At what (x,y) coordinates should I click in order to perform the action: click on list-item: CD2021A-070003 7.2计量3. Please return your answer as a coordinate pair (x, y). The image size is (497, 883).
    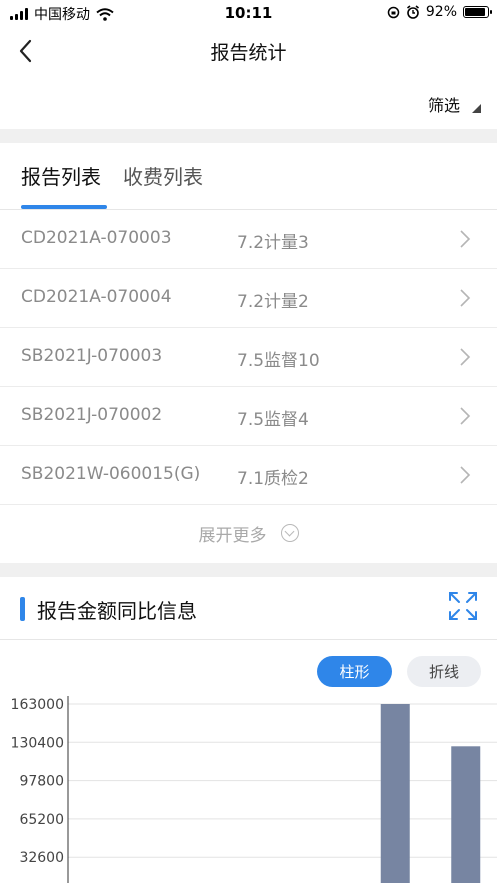
    Looking at the image, I should click on (248, 239).